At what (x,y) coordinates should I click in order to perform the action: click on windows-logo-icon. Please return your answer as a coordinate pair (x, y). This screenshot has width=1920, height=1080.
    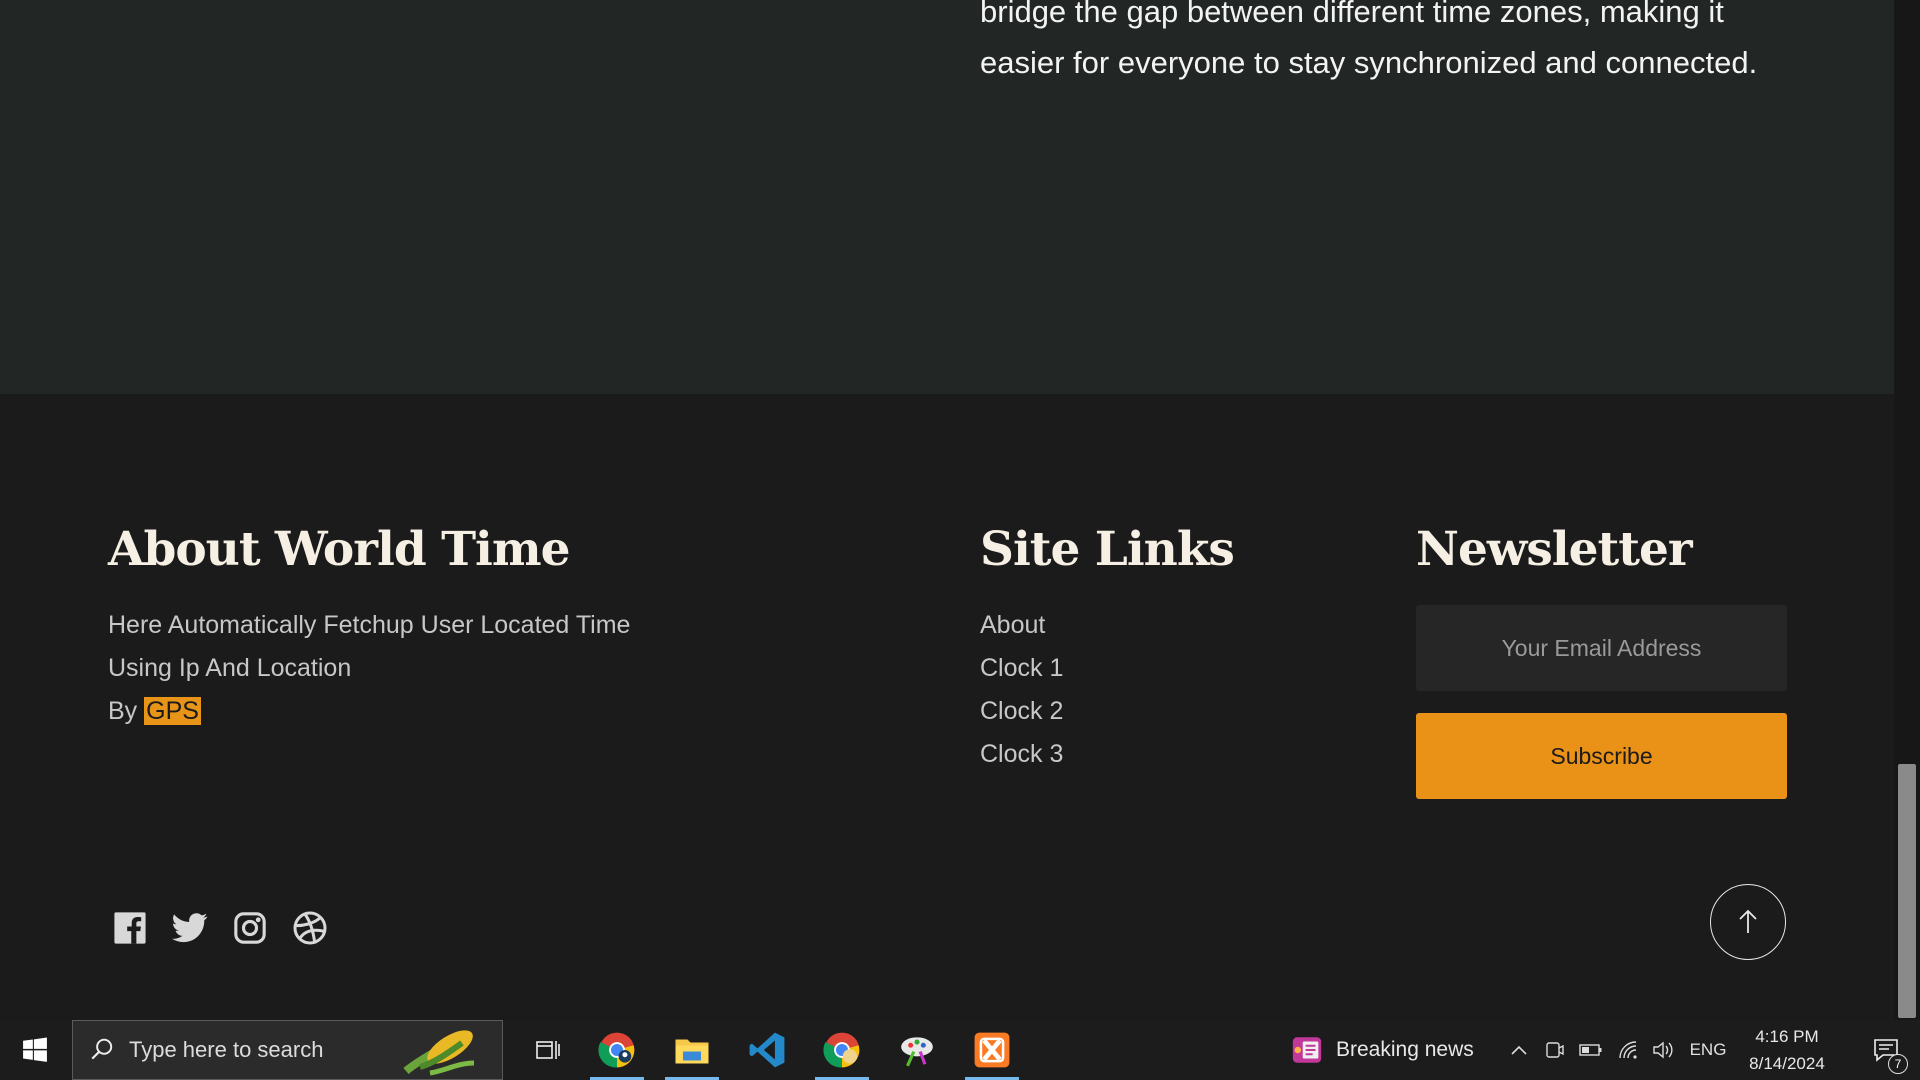
    Looking at the image, I should click on (35, 1049).